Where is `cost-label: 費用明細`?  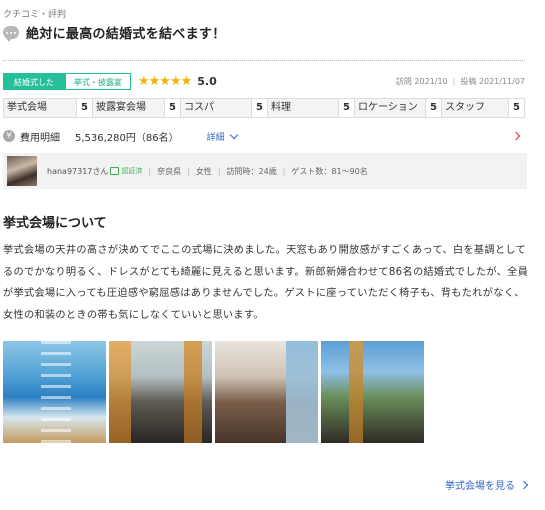
cost-label: 費用明細 is located at coordinates (40, 138).